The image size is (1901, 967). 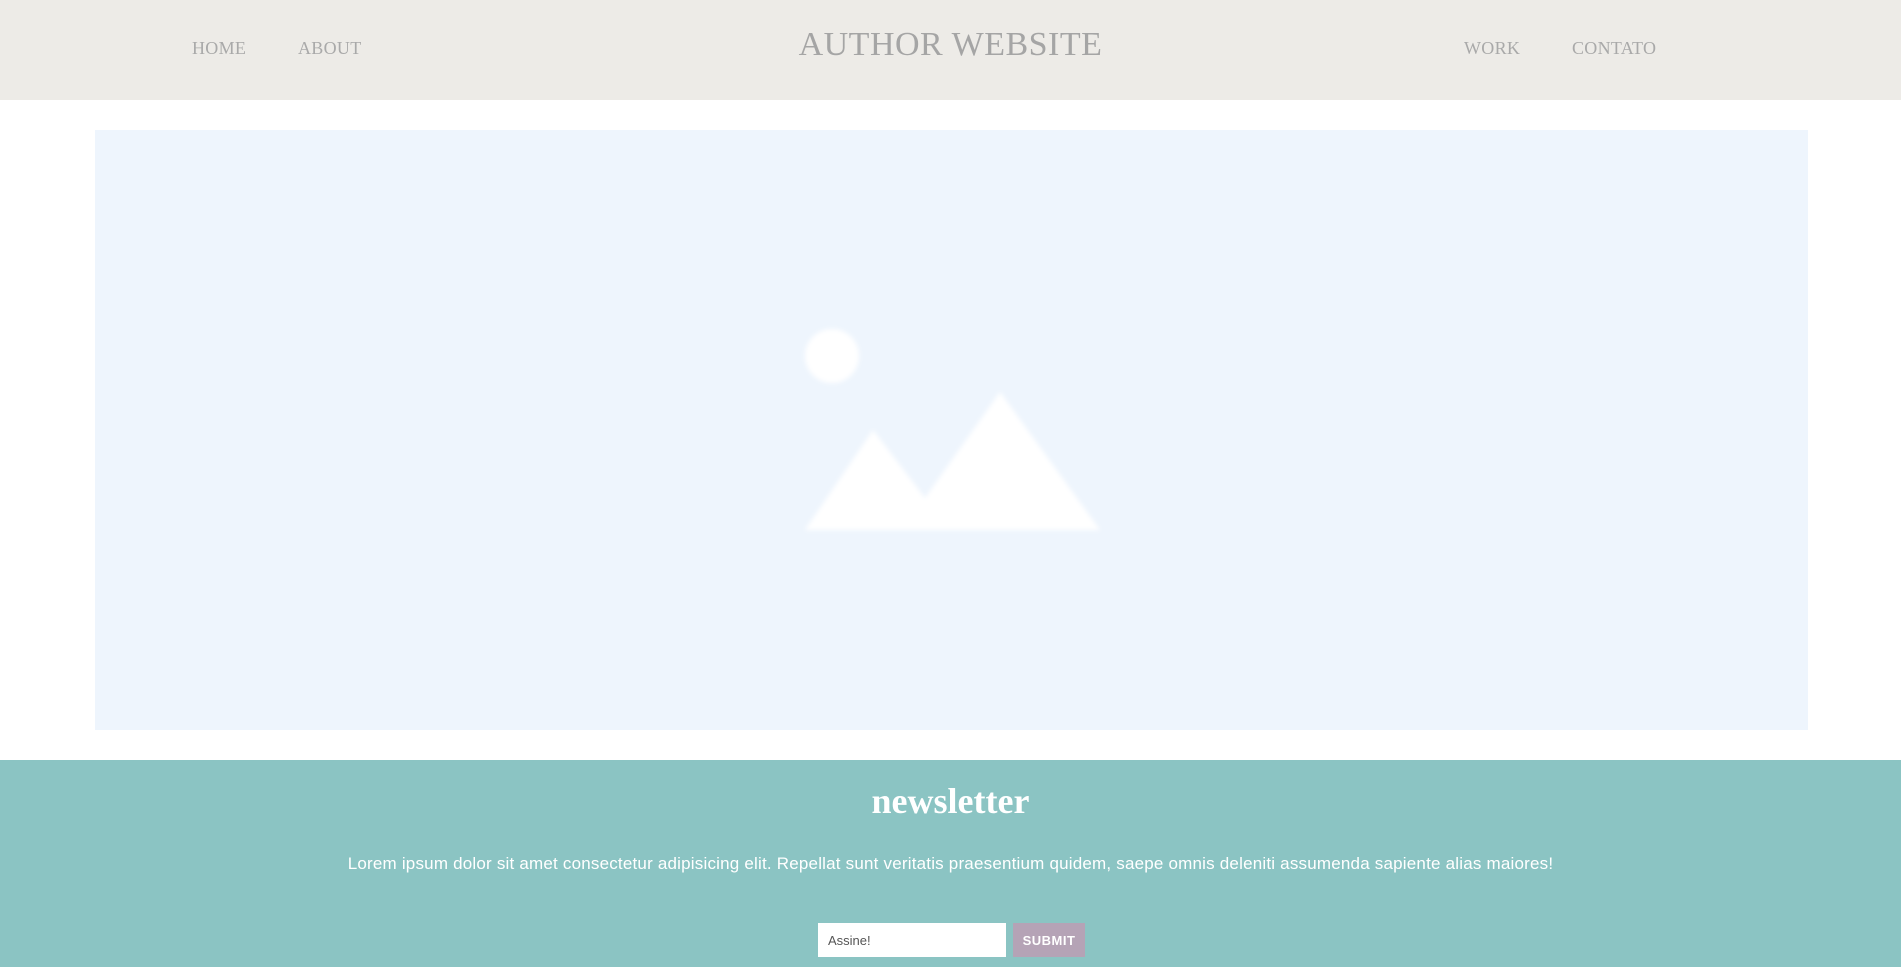 I want to click on newsletter-submit-button: SUBMIT, so click(x=1049, y=940).